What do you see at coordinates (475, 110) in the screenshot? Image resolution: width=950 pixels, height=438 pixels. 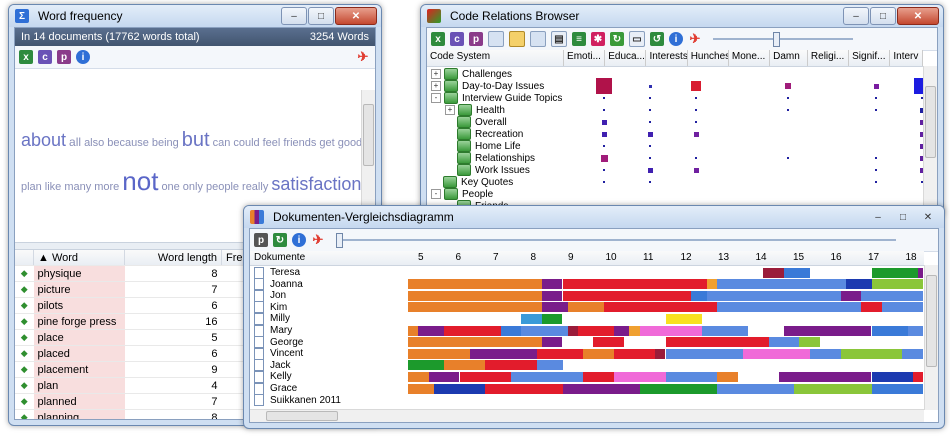 I see `code-row: + Health` at bounding box center [475, 110].